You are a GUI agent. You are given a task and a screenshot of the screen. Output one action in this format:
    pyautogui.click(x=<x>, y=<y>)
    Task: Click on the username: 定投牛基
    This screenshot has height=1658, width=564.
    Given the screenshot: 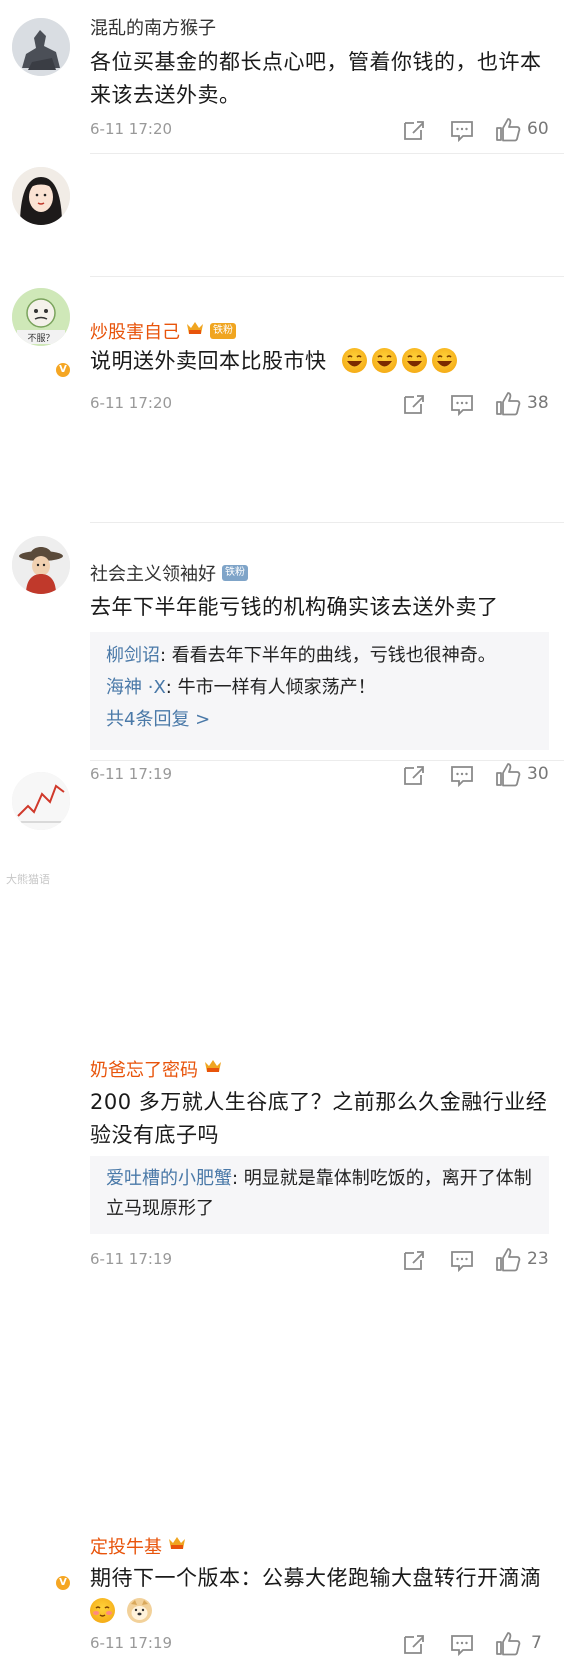 What is the action you would take?
    pyautogui.click(x=138, y=1548)
    